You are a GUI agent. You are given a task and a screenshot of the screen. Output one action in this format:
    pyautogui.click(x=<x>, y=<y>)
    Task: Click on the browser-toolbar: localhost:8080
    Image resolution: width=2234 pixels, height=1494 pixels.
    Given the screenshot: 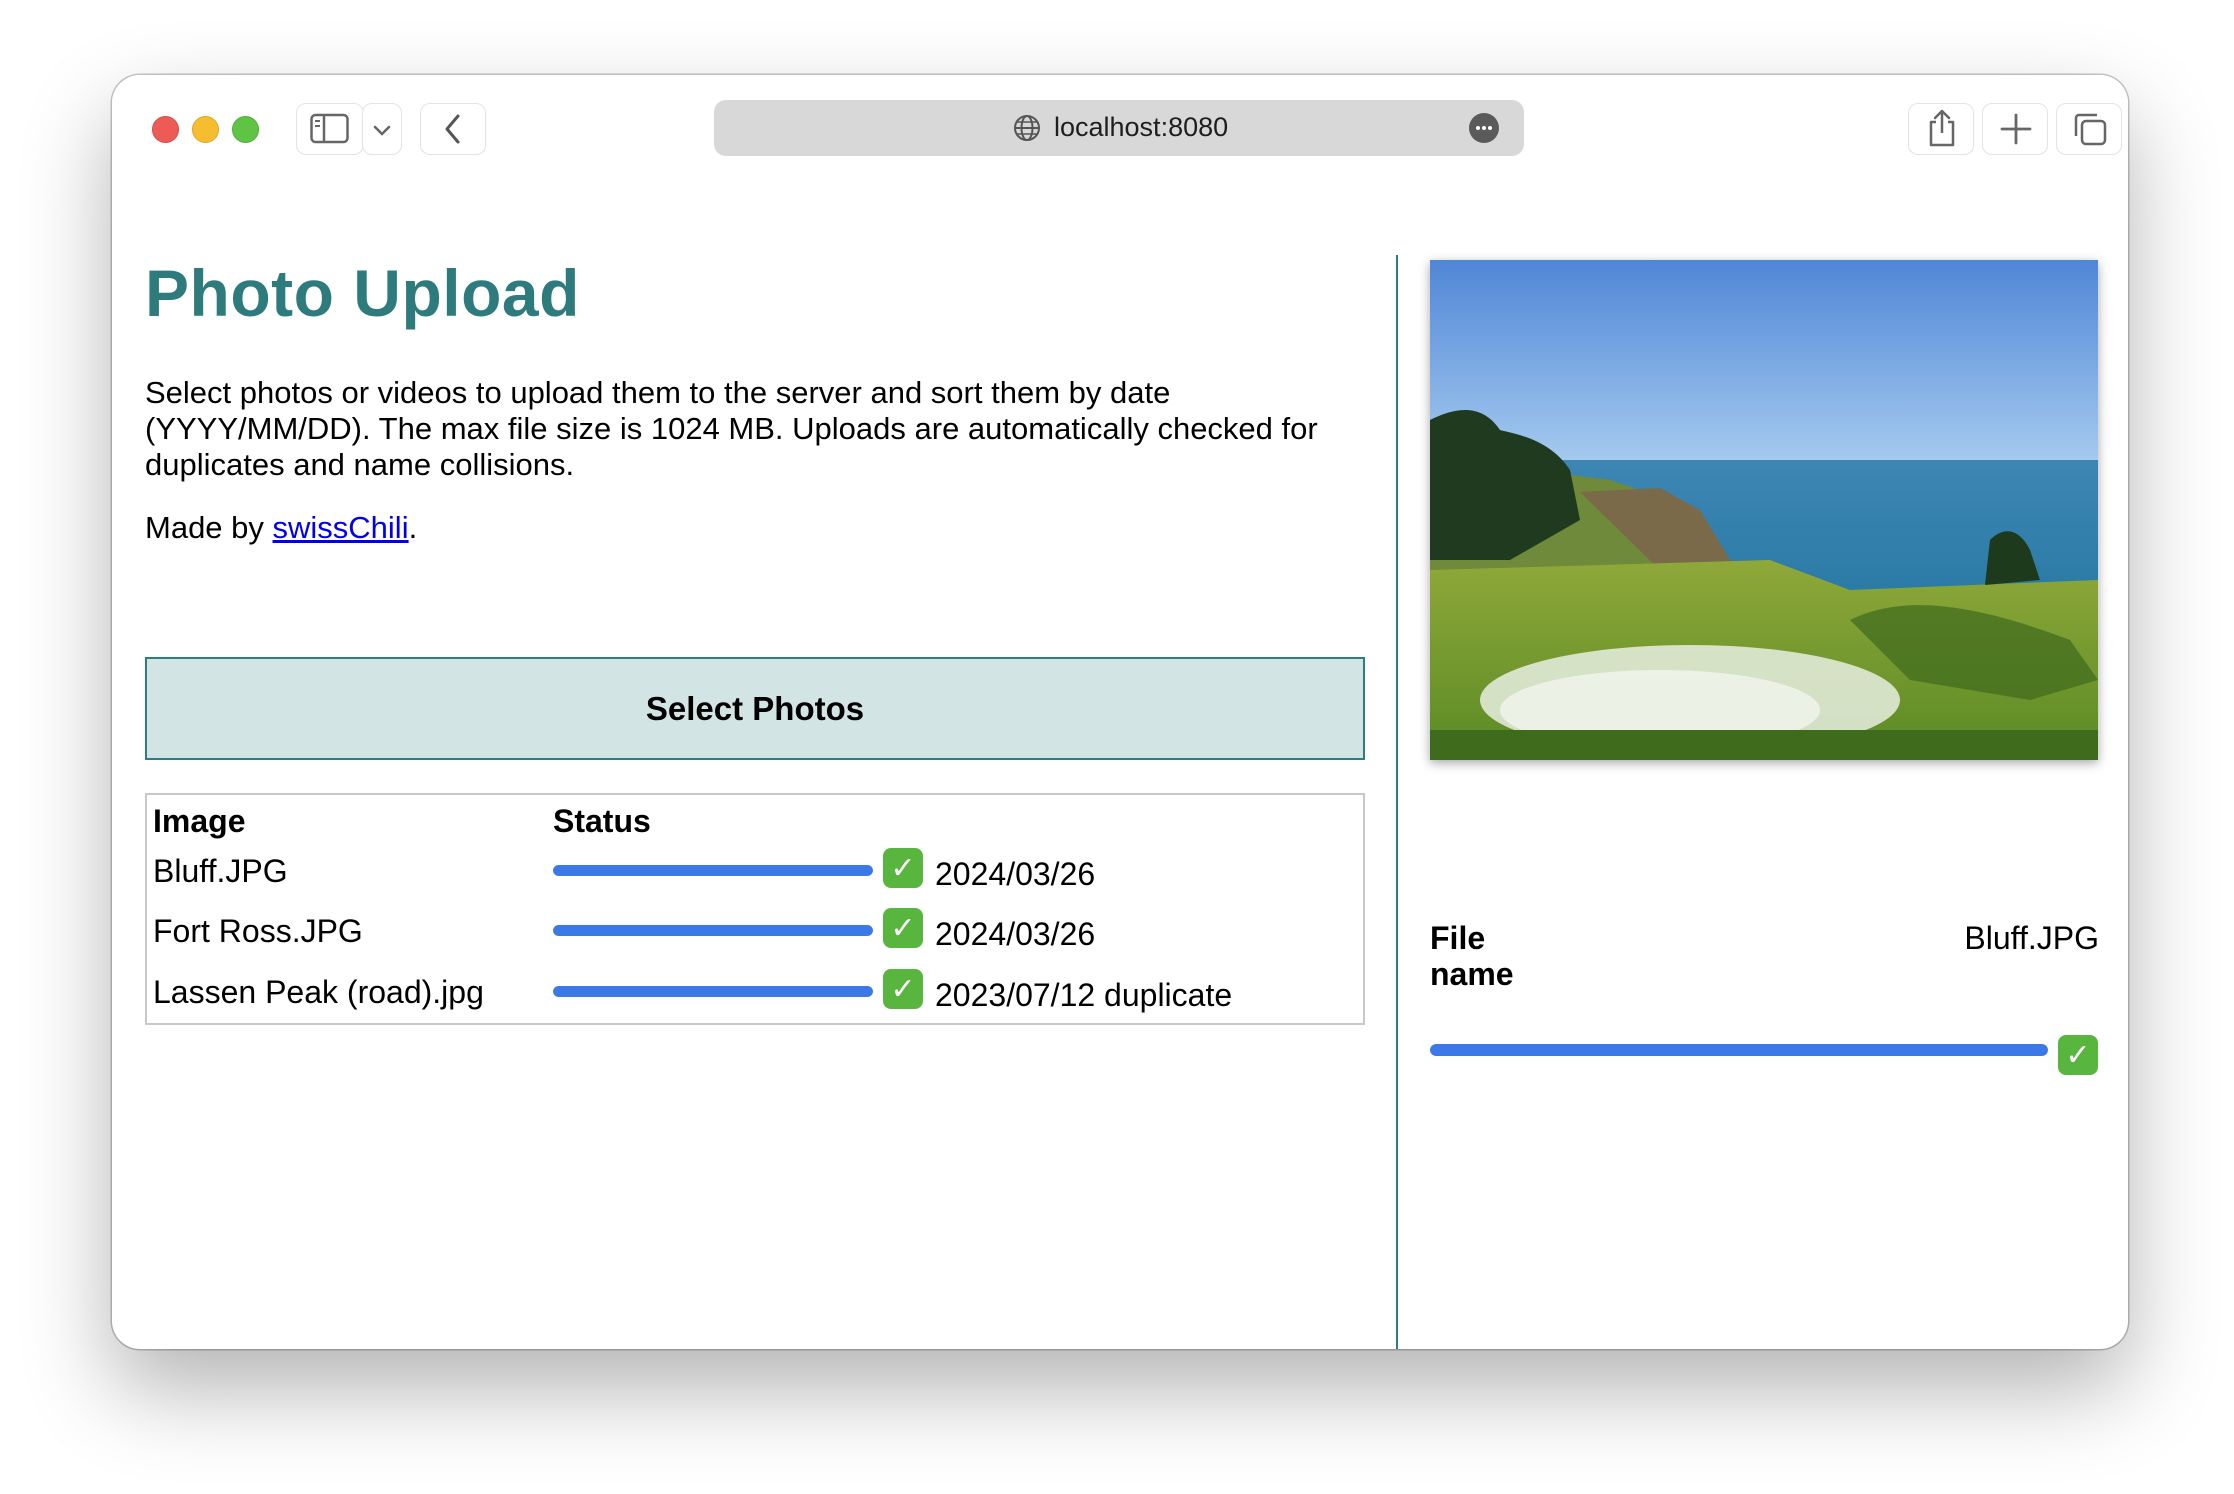 What is the action you would take?
    pyautogui.click(x=1120, y=127)
    